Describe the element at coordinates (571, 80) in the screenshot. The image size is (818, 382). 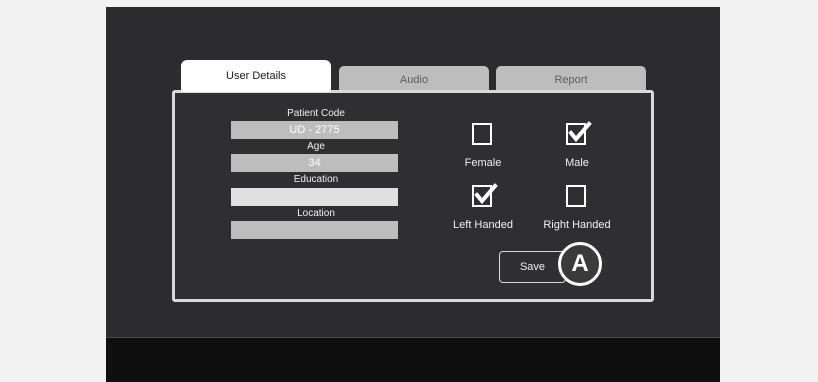
I see `tab-label: Report` at that location.